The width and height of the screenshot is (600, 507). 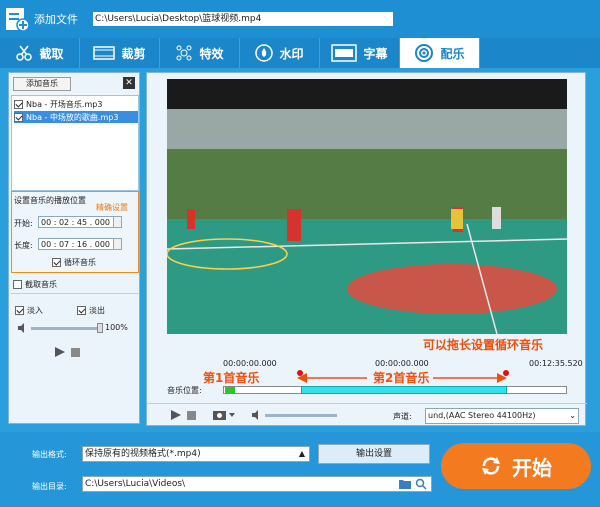 I want to click on loop-checkbox, so click(x=56, y=262).